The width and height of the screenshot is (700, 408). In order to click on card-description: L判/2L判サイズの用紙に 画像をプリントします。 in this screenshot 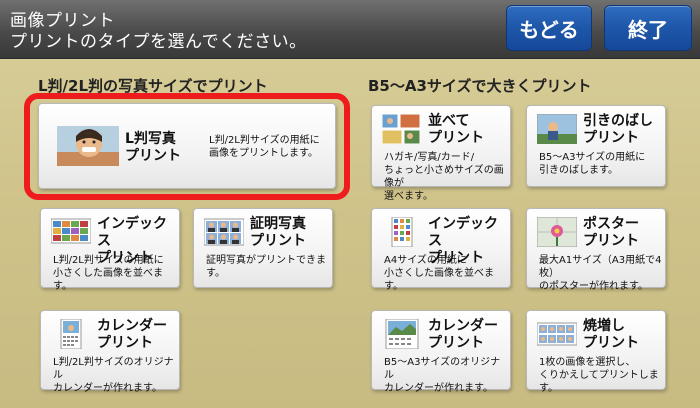, I will do `click(264, 147)`.